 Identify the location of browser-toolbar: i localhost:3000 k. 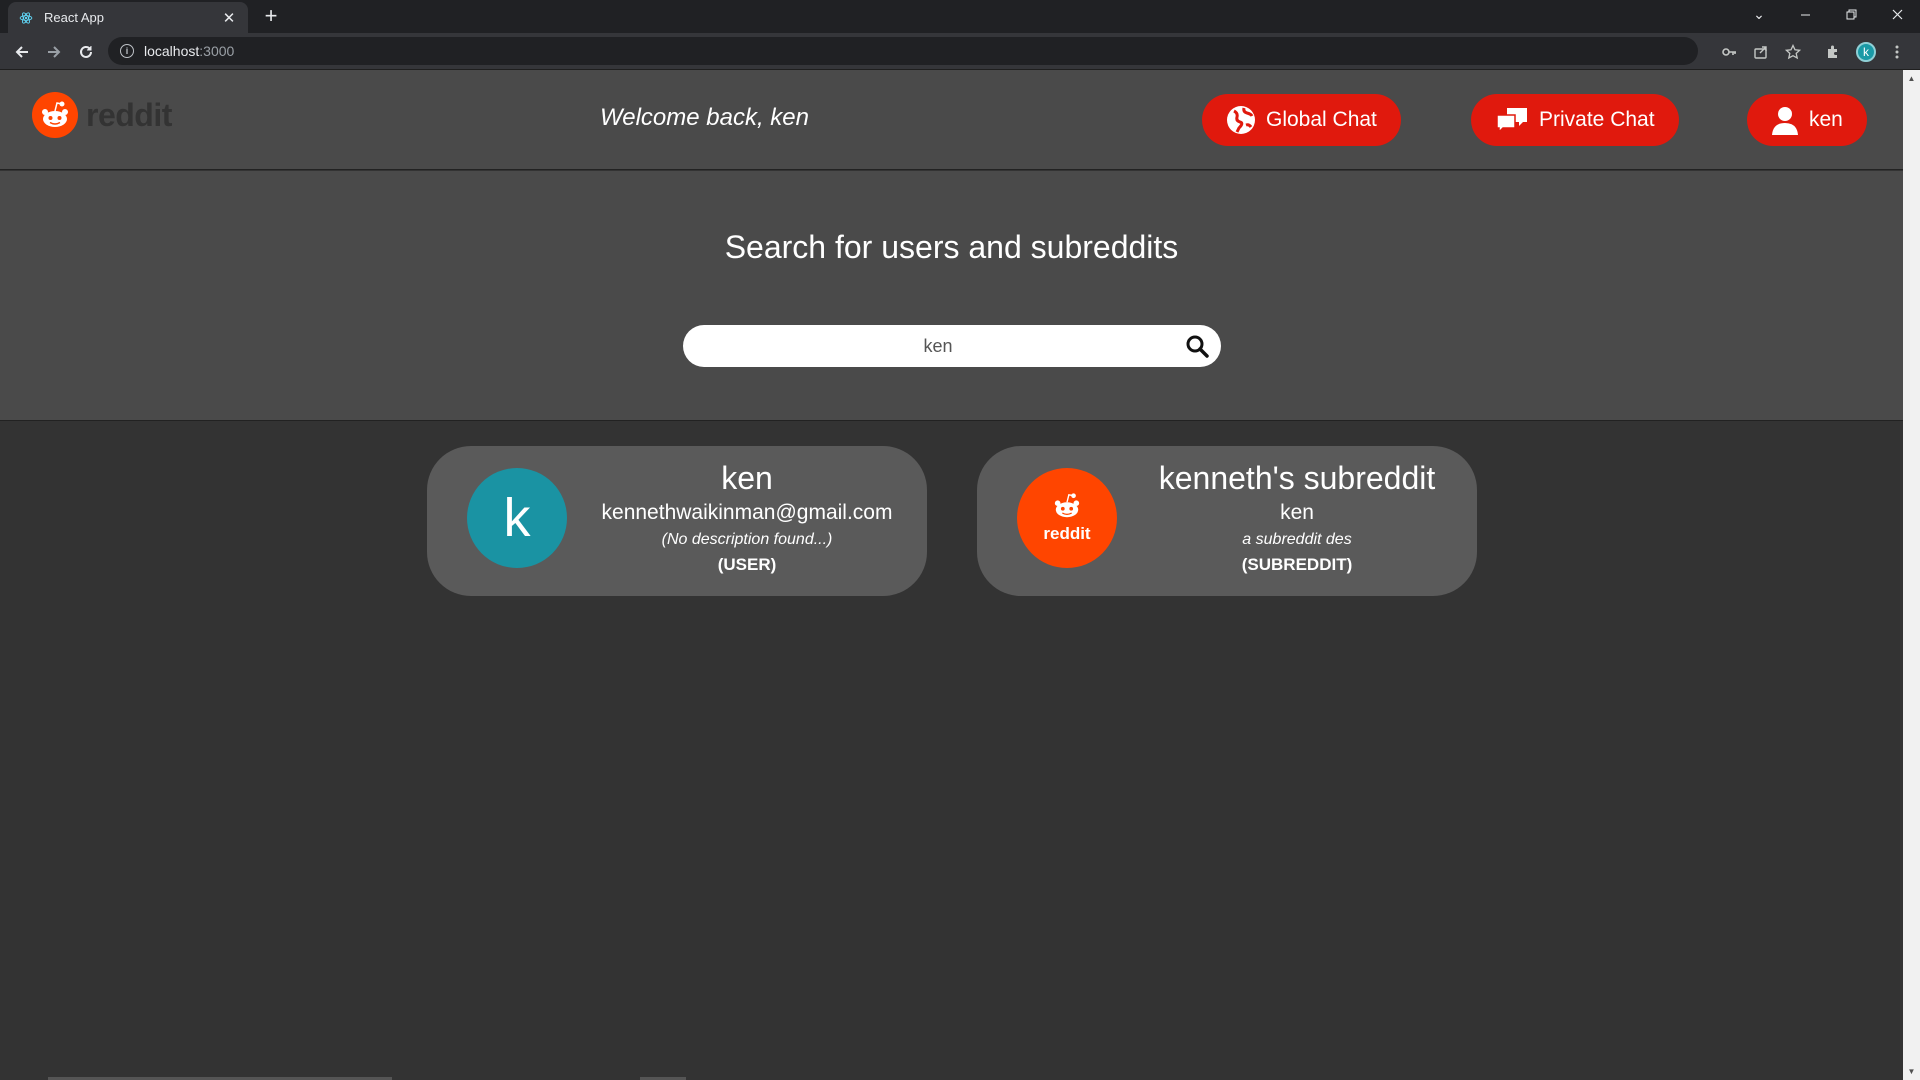
(960, 51).